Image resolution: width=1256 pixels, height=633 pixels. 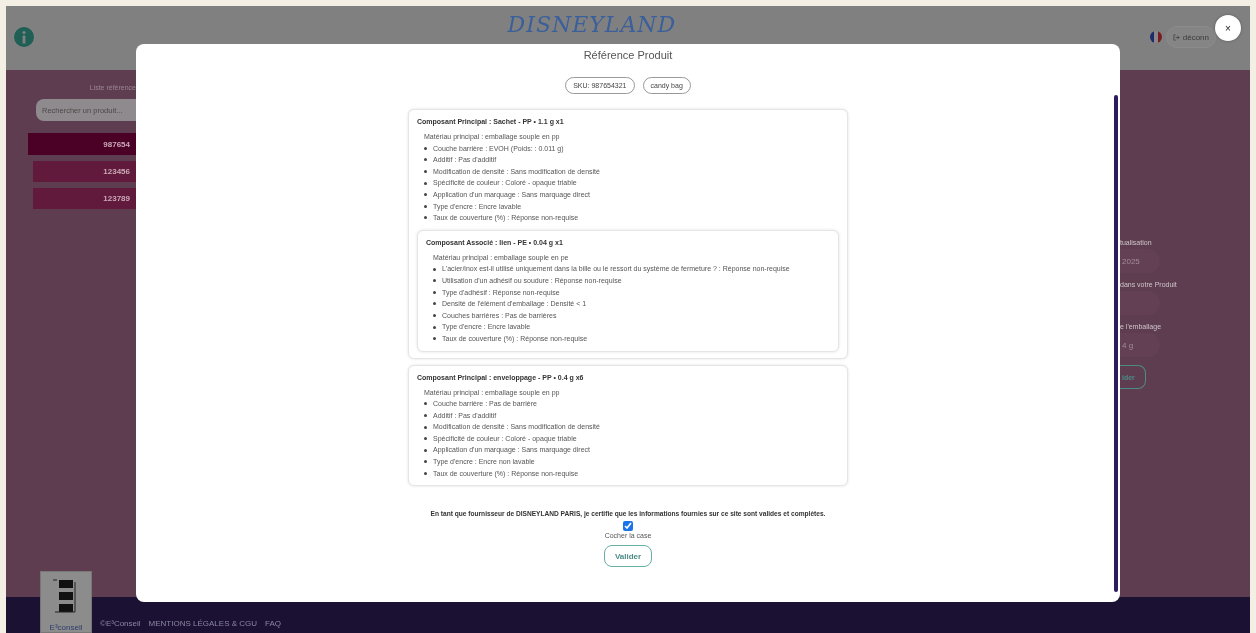 What do you see at coordinates (628, 526) in the screenshot?
I see `certify-checkbox` at bounding box center [628, 526].